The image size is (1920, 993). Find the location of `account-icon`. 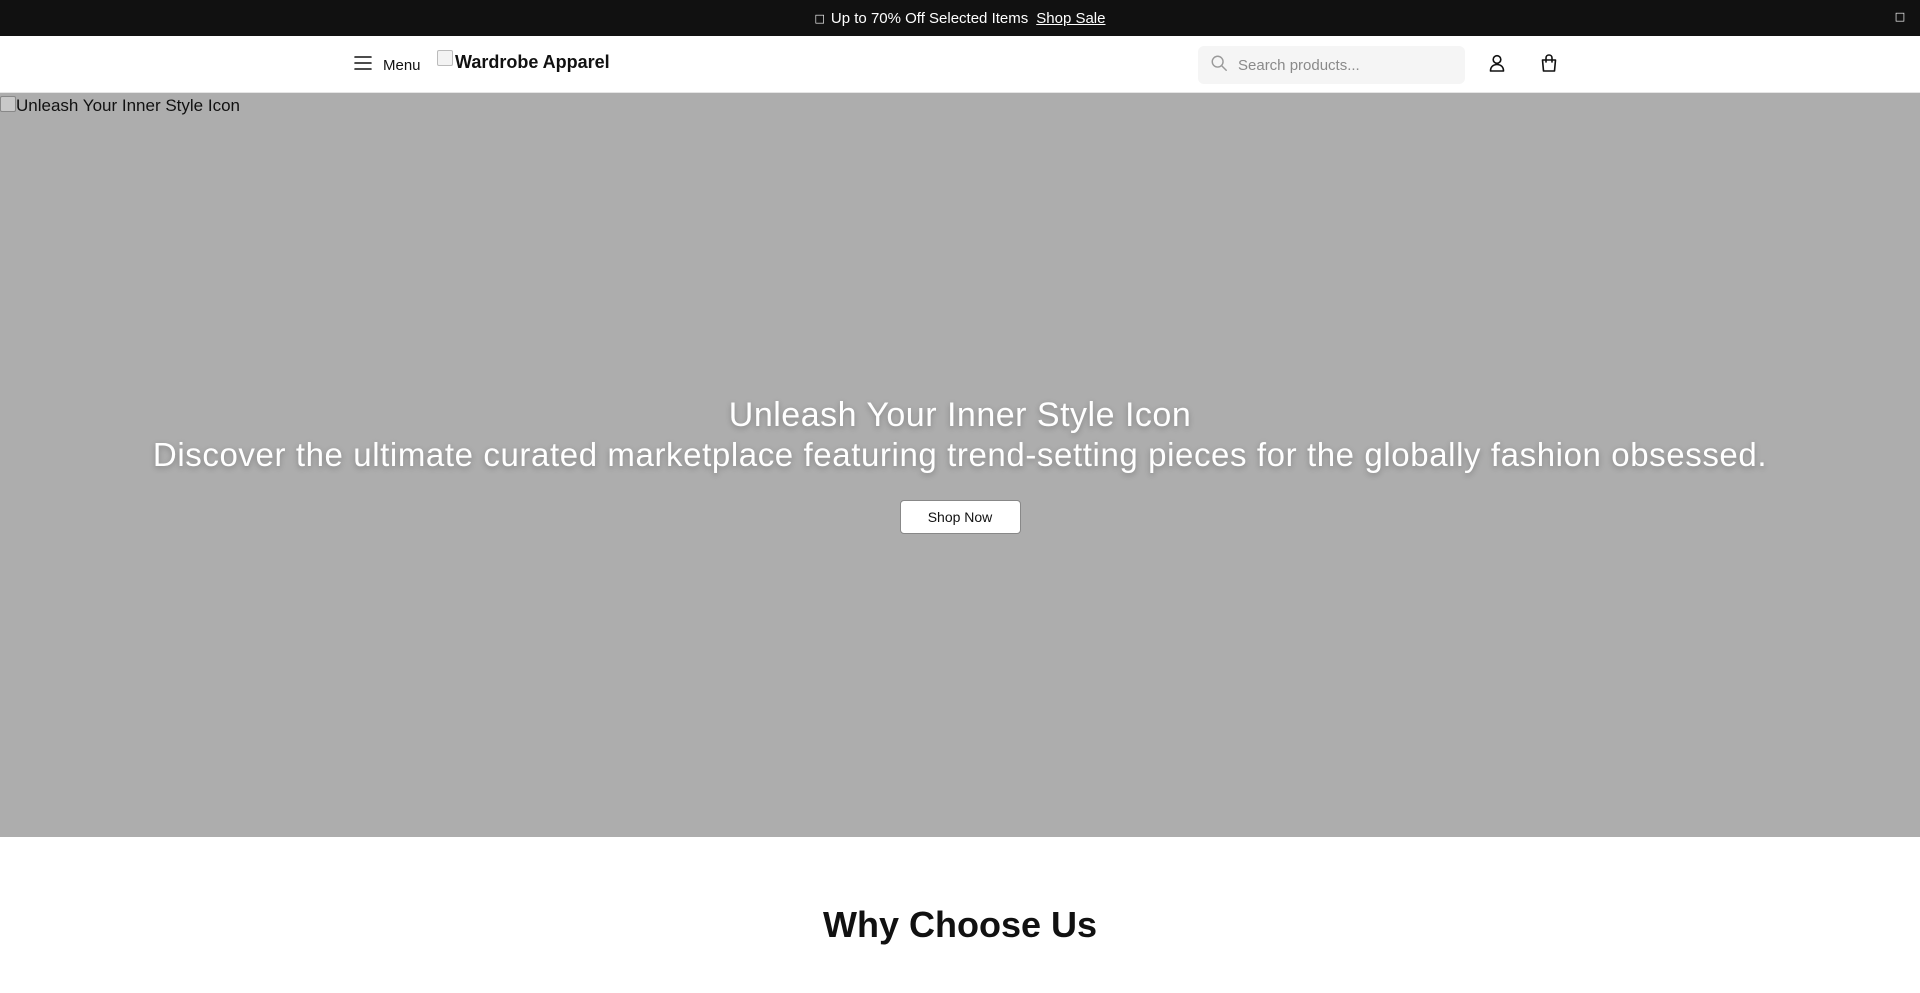

account-icon is located at coordinates (1497, 65).